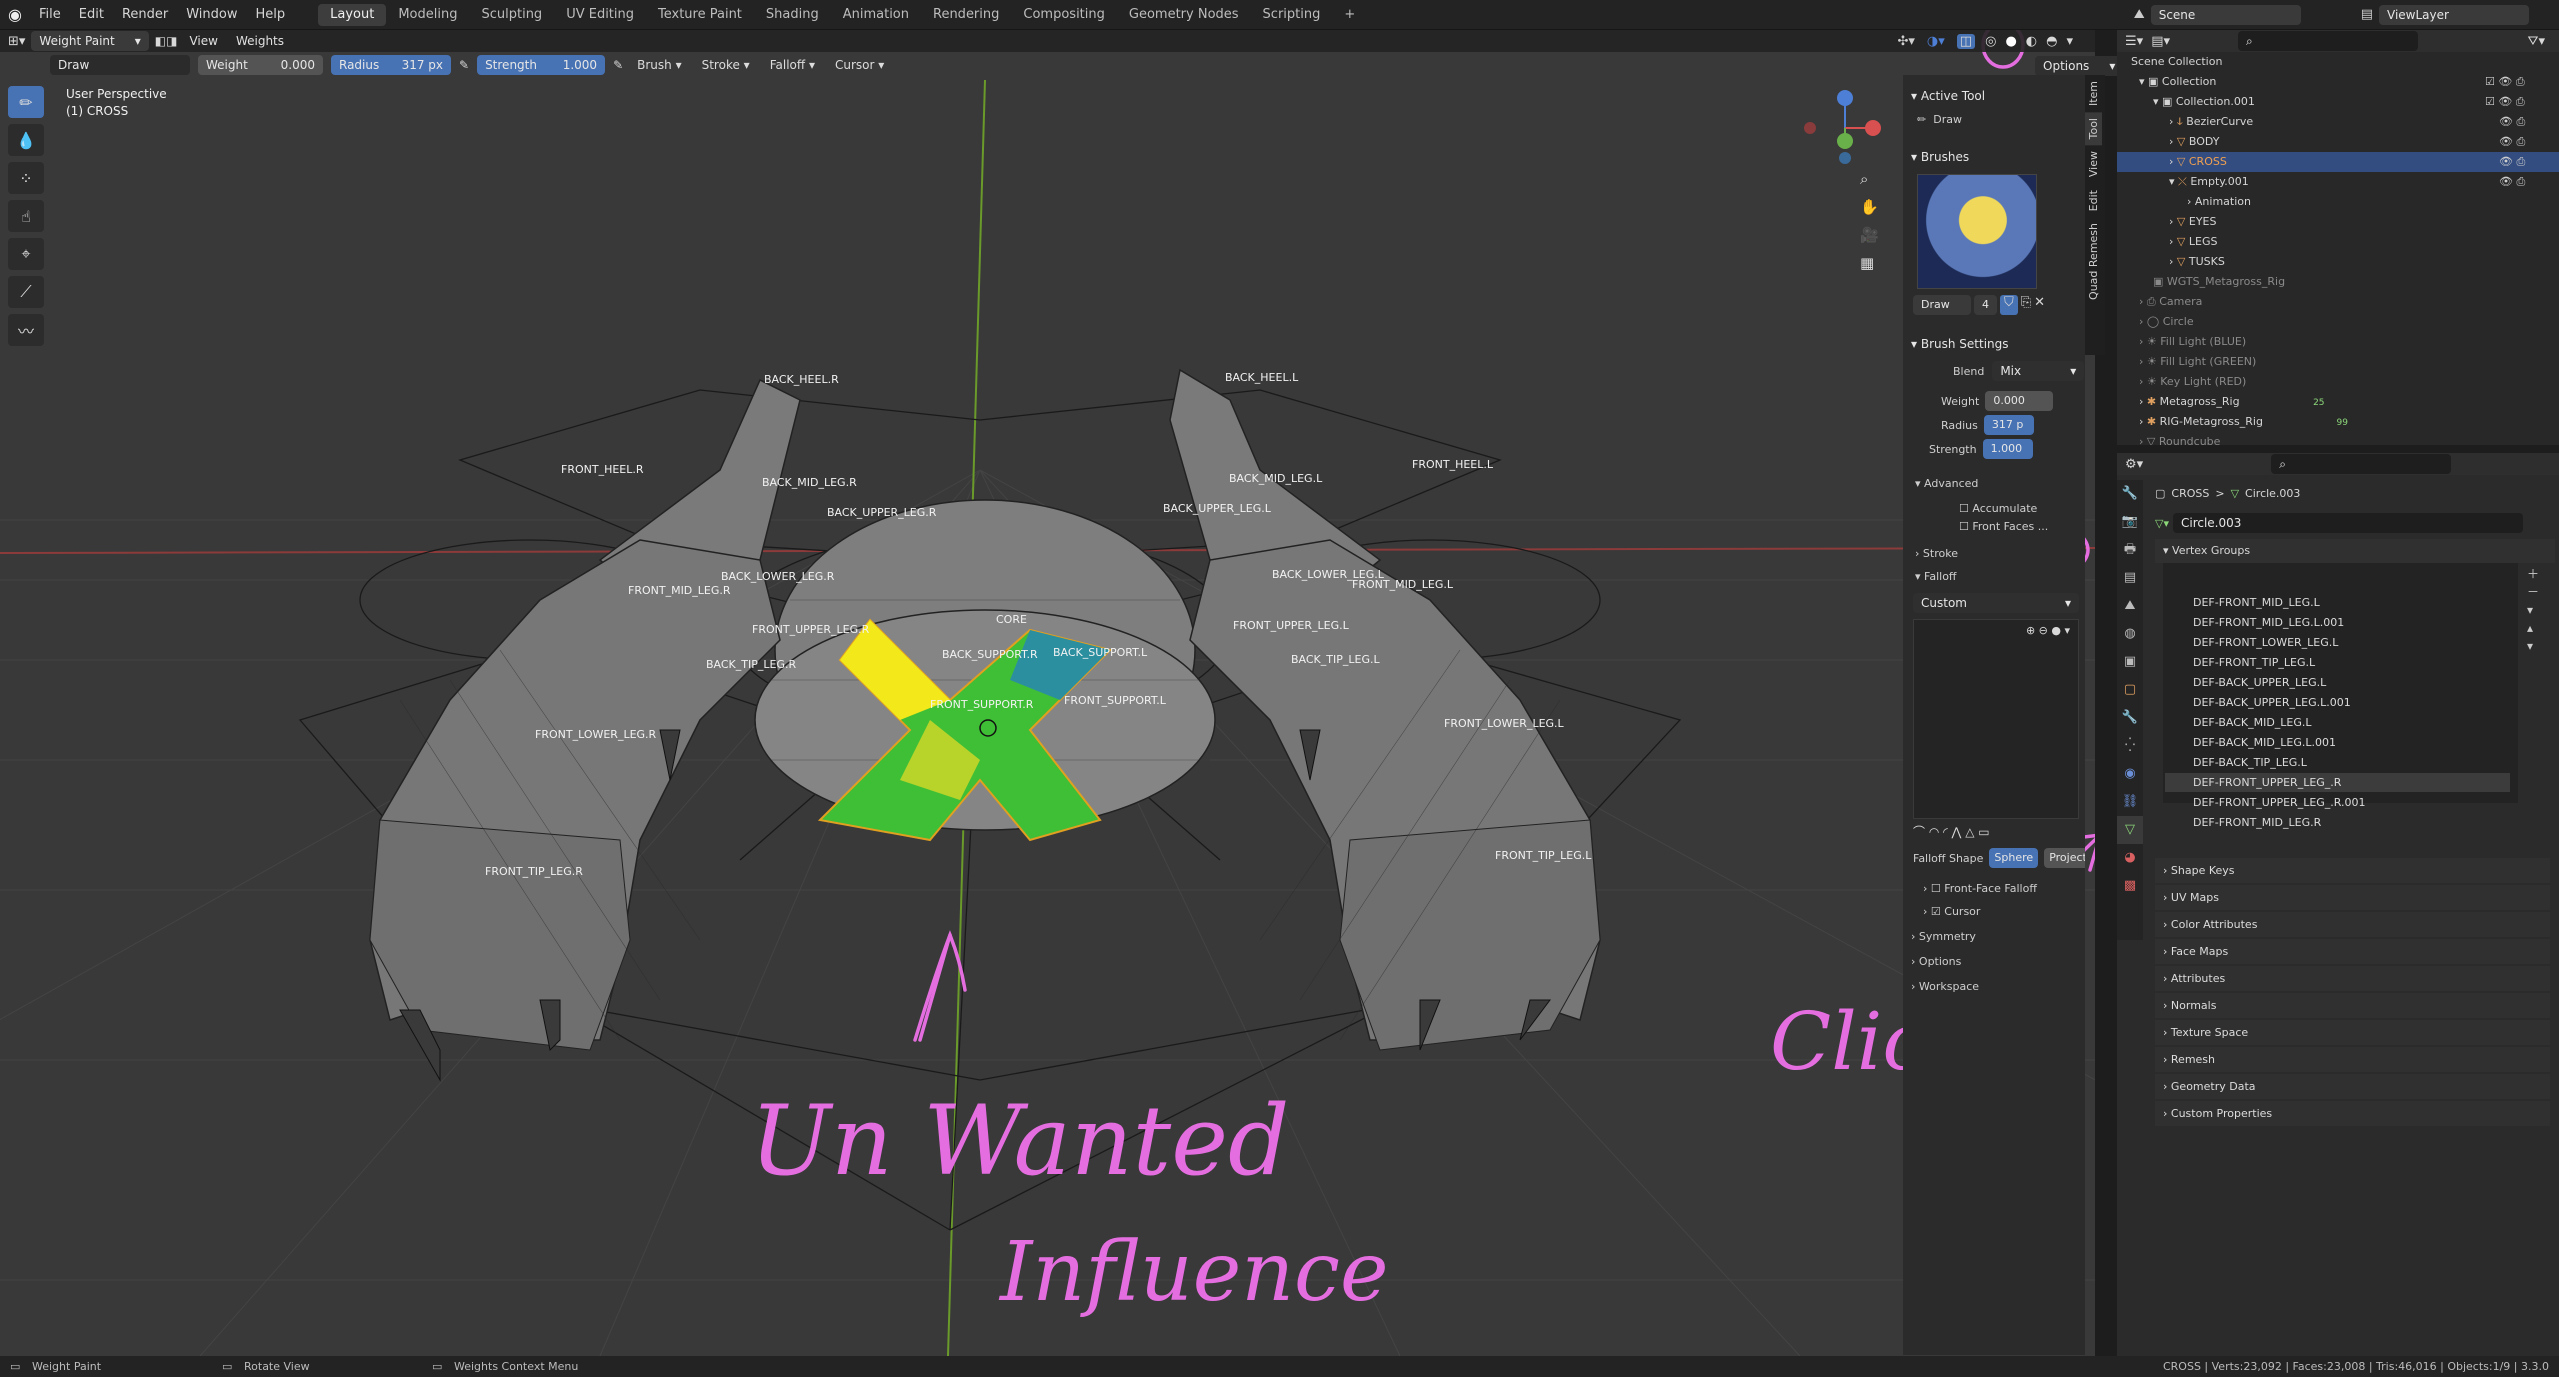 This screenshot has height=1377, width=2559. Describe the element at coordinates (726, 65) in the screenshot. I see `stroke-dropdown: Stroke ▾` at that location.